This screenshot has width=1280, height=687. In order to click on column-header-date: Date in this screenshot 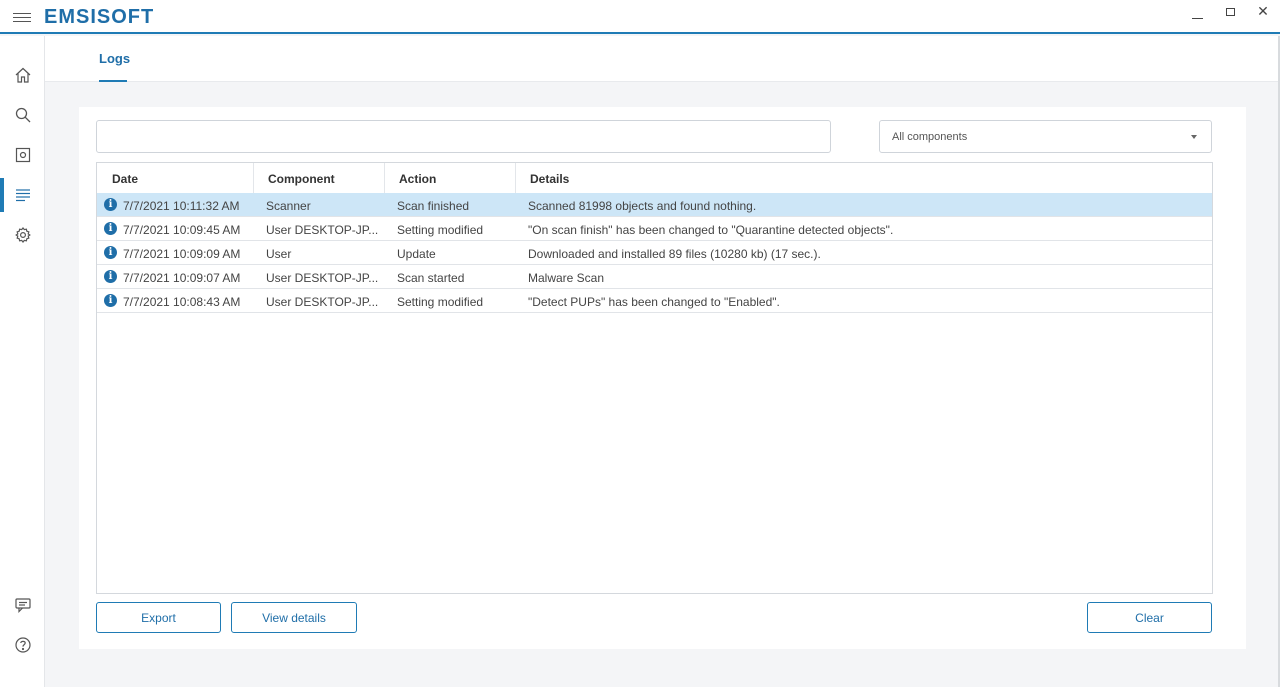, I will do `click(125, 179)`.